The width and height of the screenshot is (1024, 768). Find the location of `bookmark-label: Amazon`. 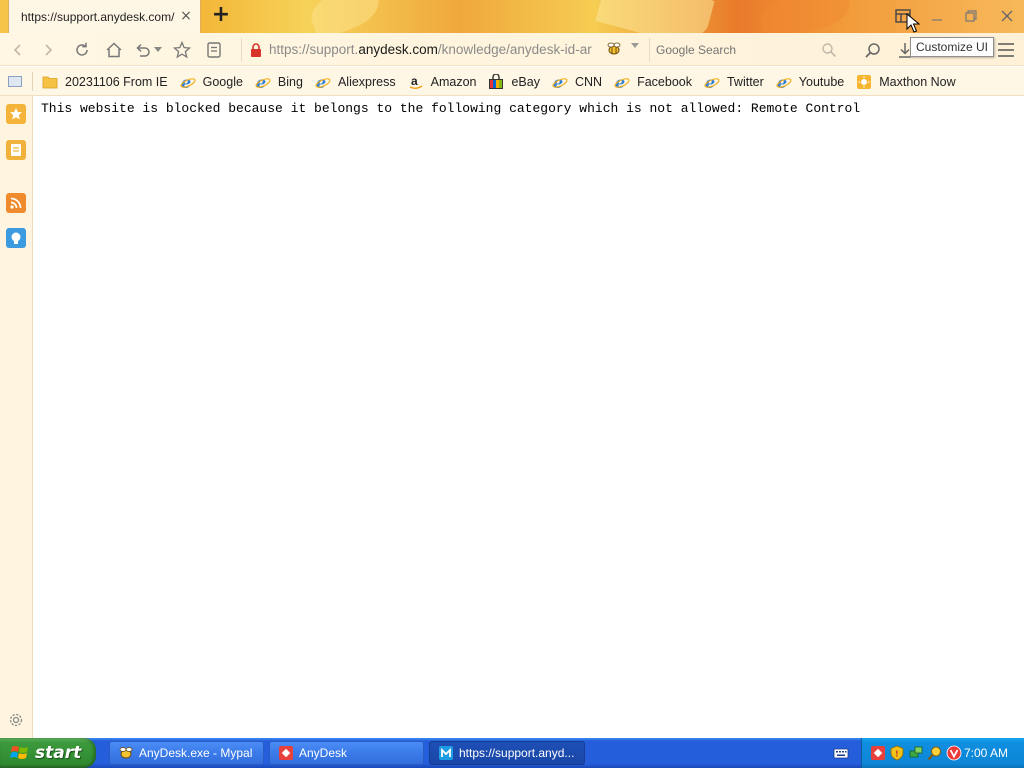

bookmark-label: Amazon is located at coordinates (453, 81).